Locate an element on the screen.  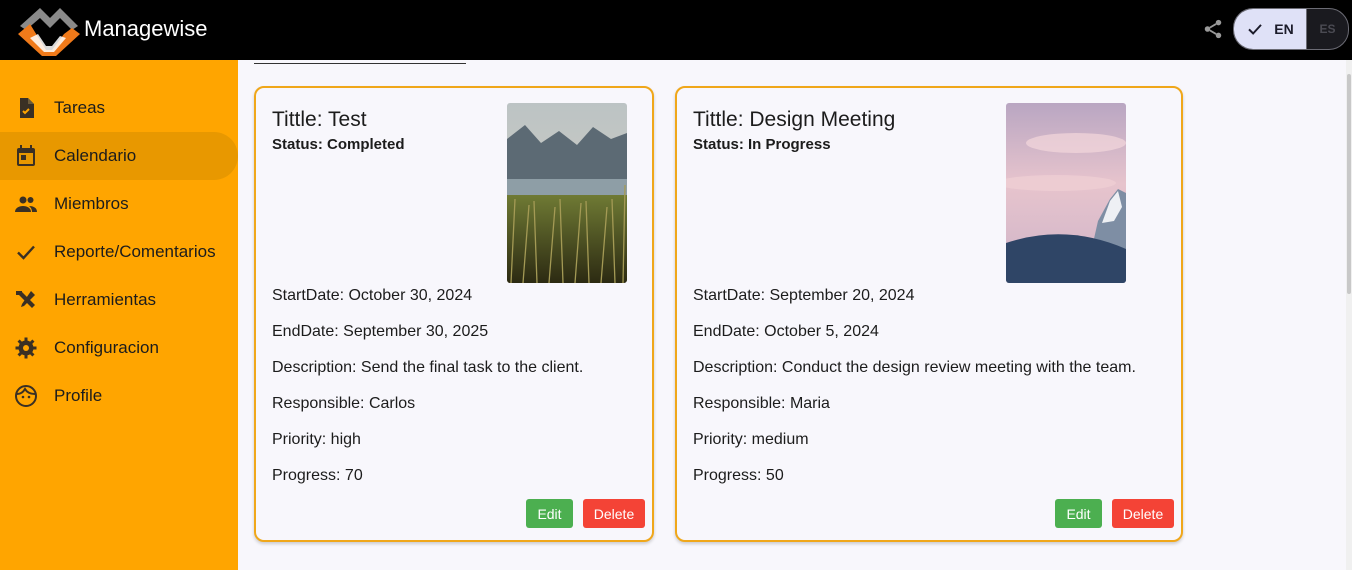
language-toggle: EN ES is located at coordinates (1291, 29).